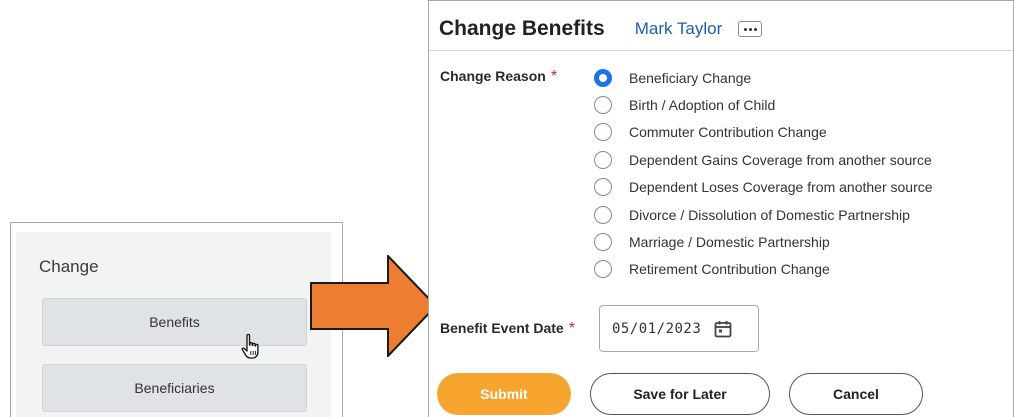  Describe the element at coordinates (174, 388) in the screenshot. I see `beneficiaries-button: Beneficiaries` at that location.